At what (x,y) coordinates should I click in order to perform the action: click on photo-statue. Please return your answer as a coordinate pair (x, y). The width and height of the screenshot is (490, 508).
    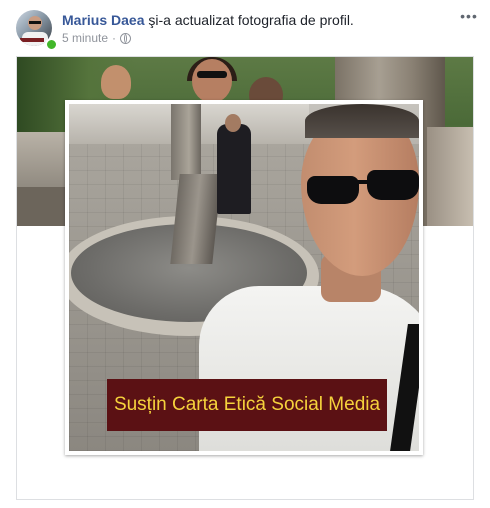
    Looking at the image, I should click on (186, 142).